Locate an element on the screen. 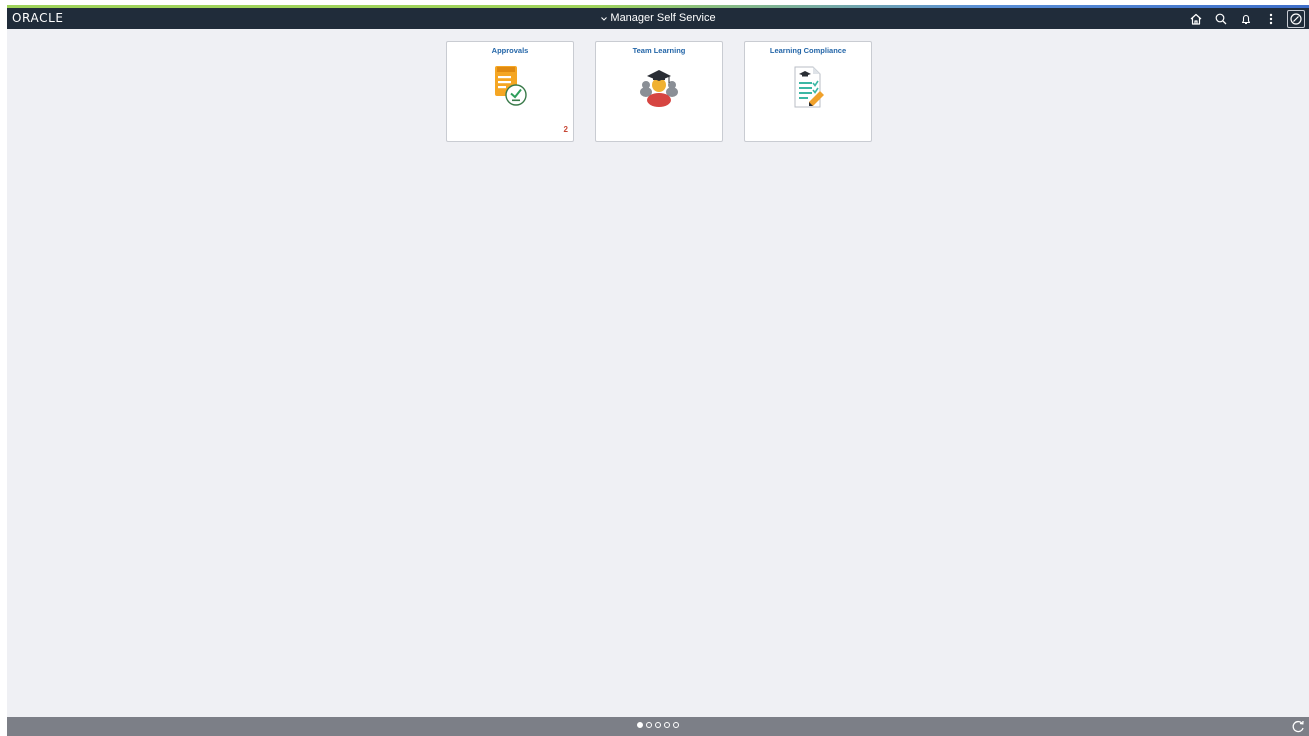 The width and height of the screenshot is (1309, 736). search-button is located at coordinates (1221, 19).